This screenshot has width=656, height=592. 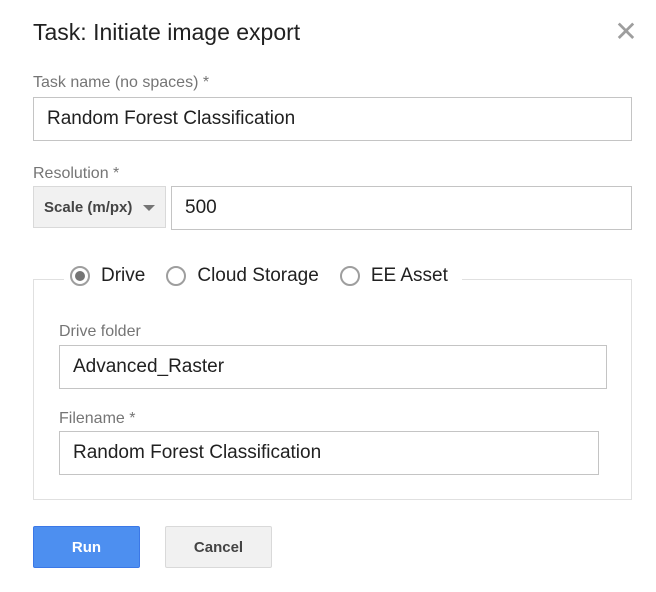 What do you see at coordinates (86, 547) in the screenshot?
I see `run-button: Run` at bounding box center [86, 547].